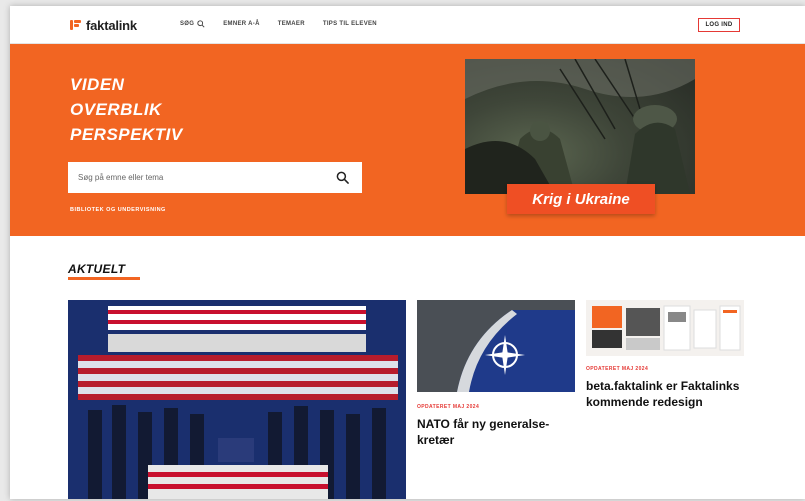  What do you see at coordinates (291, 24) in the screenshot?
I see `nav-themes: TEMAER` at bounding box center [291, 24].